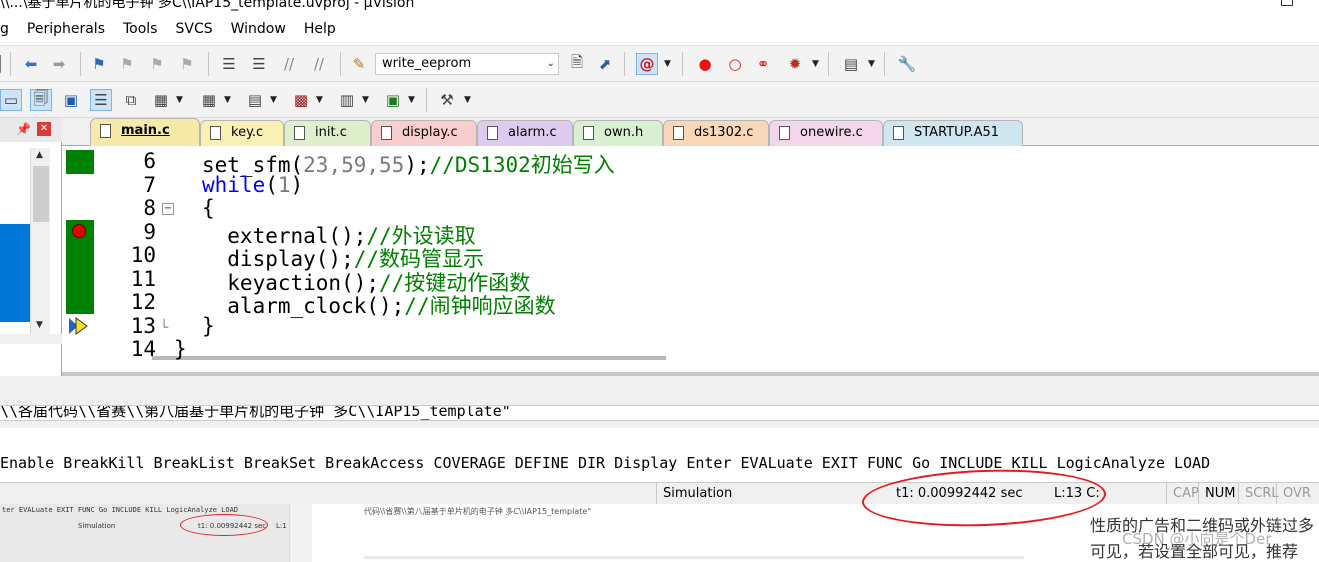  What do you see at coordinates (281, 526) in the screenshot?
I see `thumbnail-cursor: L:1` at bounding box center [281, 526].